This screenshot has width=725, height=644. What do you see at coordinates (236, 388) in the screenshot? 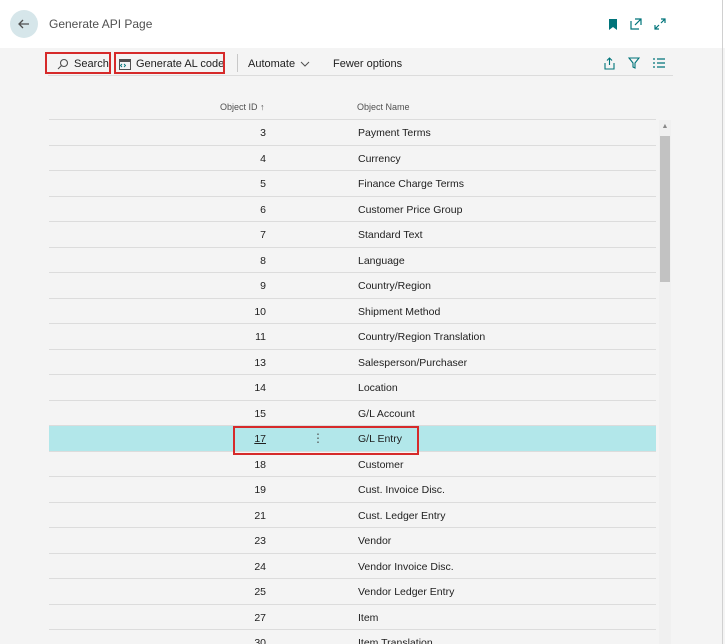
I see `object-id-cell: 14` at bounding box center [236, 388].